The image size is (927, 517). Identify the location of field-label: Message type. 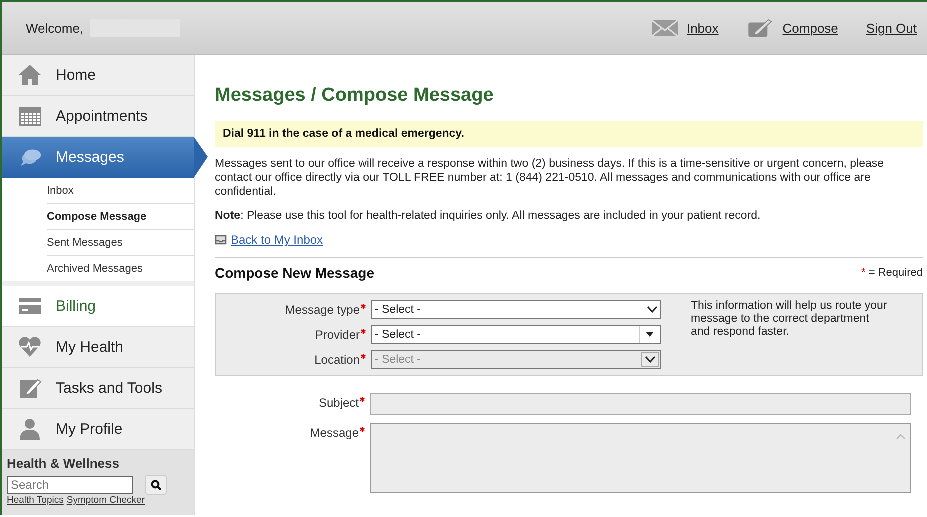
(291, 309).